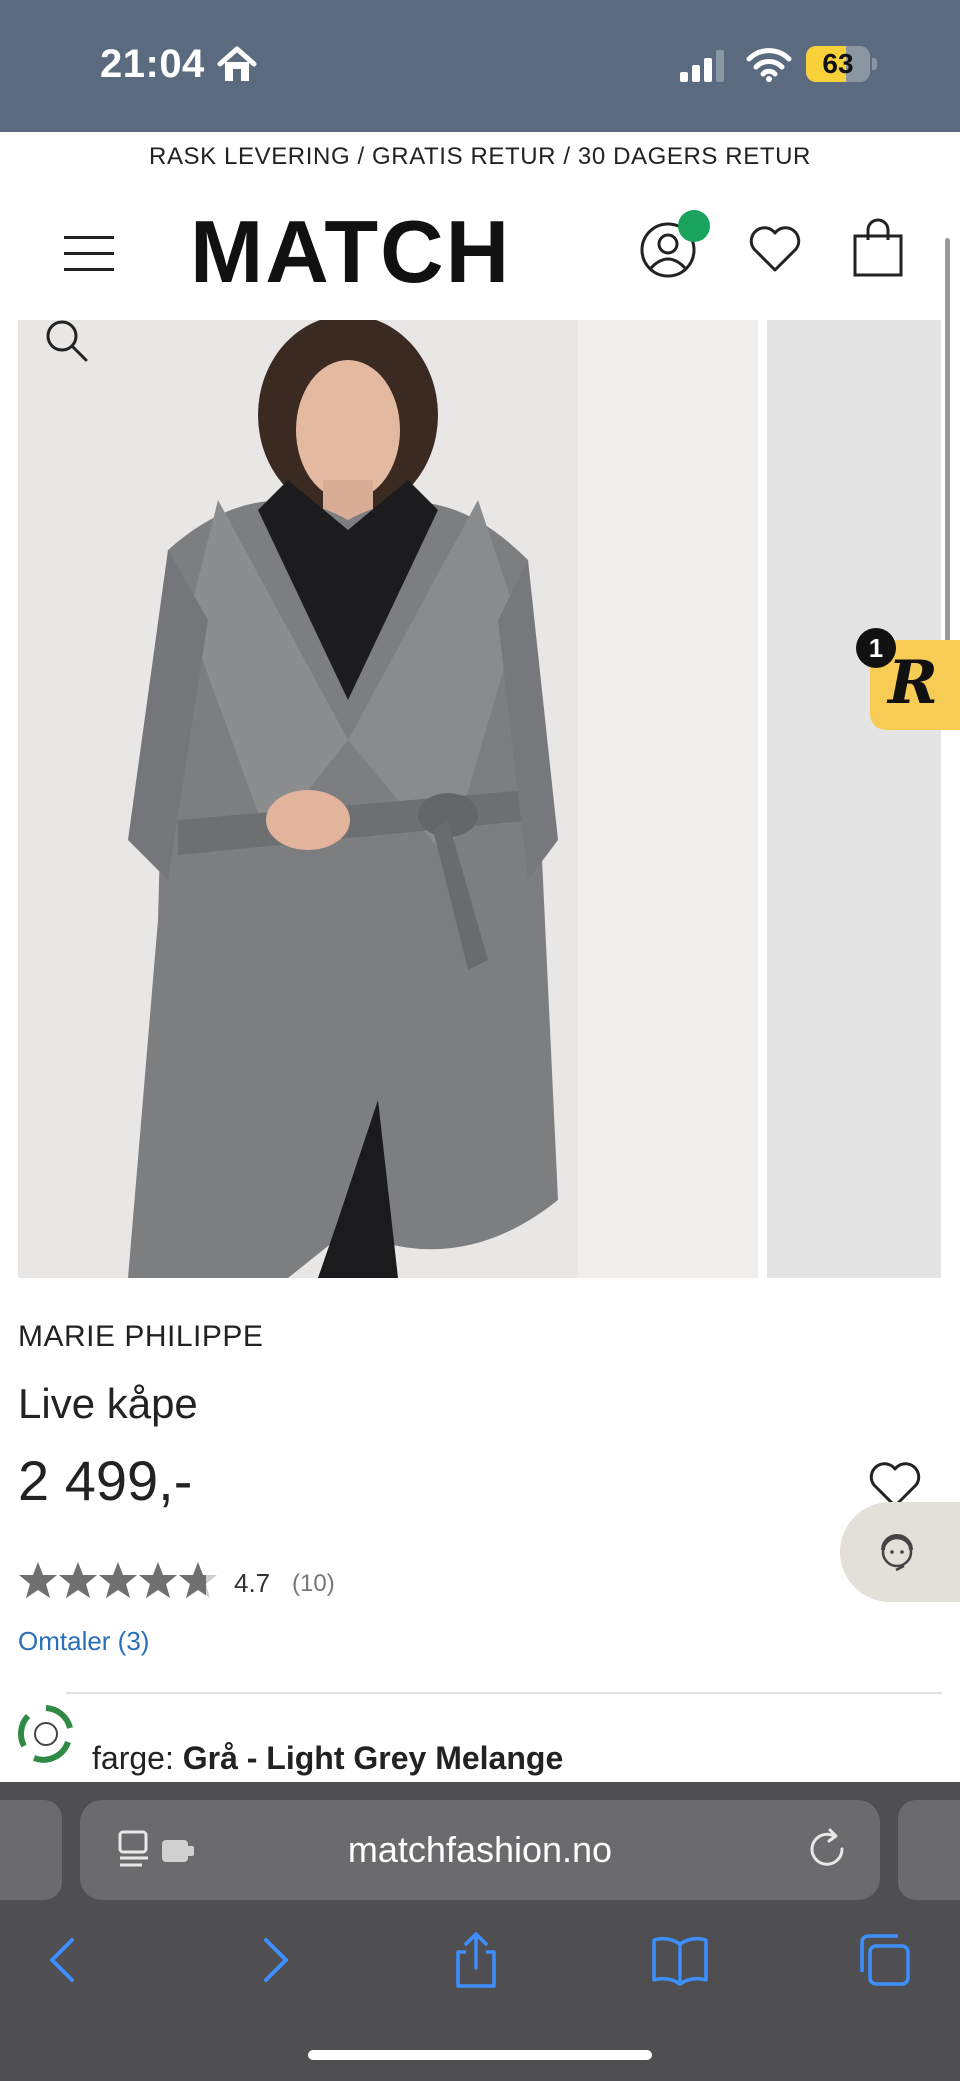 The width and height of the screenshot is (960, 2081). Describe the element at coordinates (252, 1583) in the screenshot. I see `rating-value: 4.7` at that location.